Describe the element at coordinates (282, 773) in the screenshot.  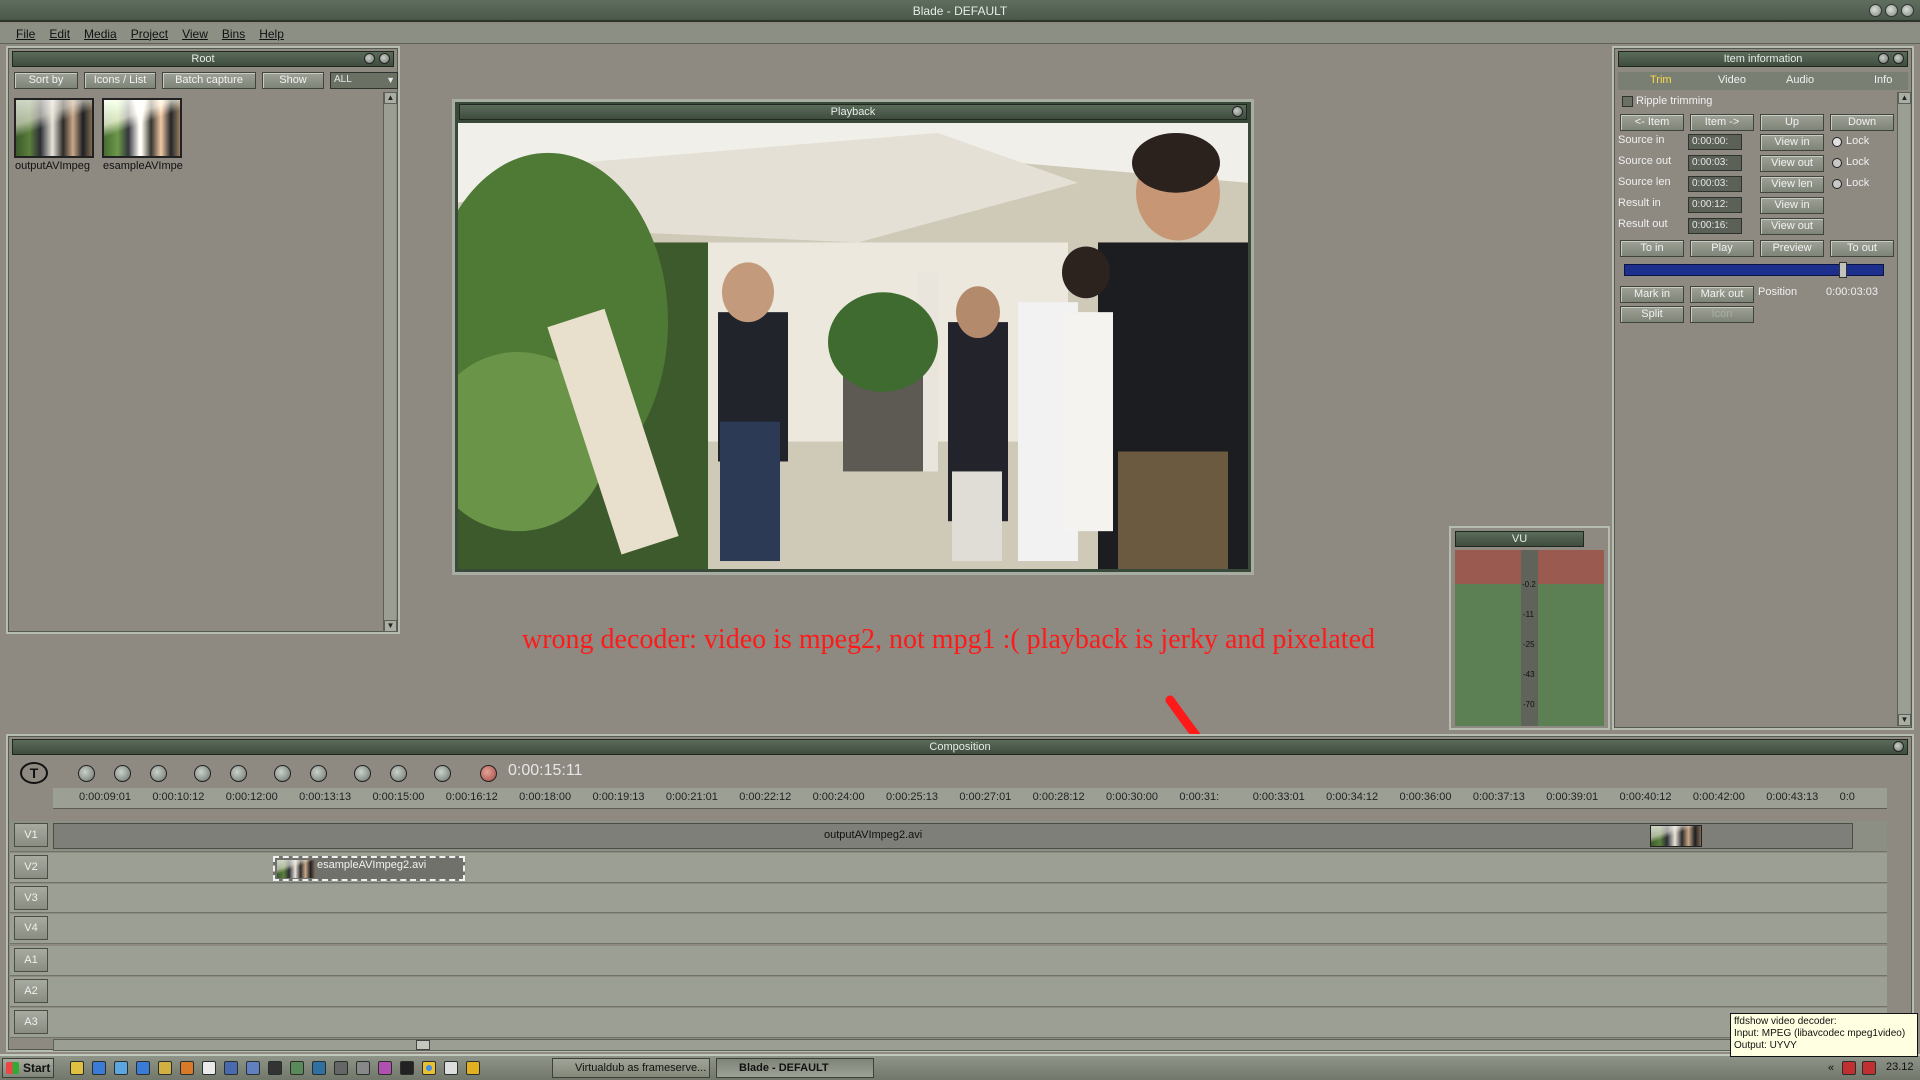
I see `prev-frame-icon` at that location.